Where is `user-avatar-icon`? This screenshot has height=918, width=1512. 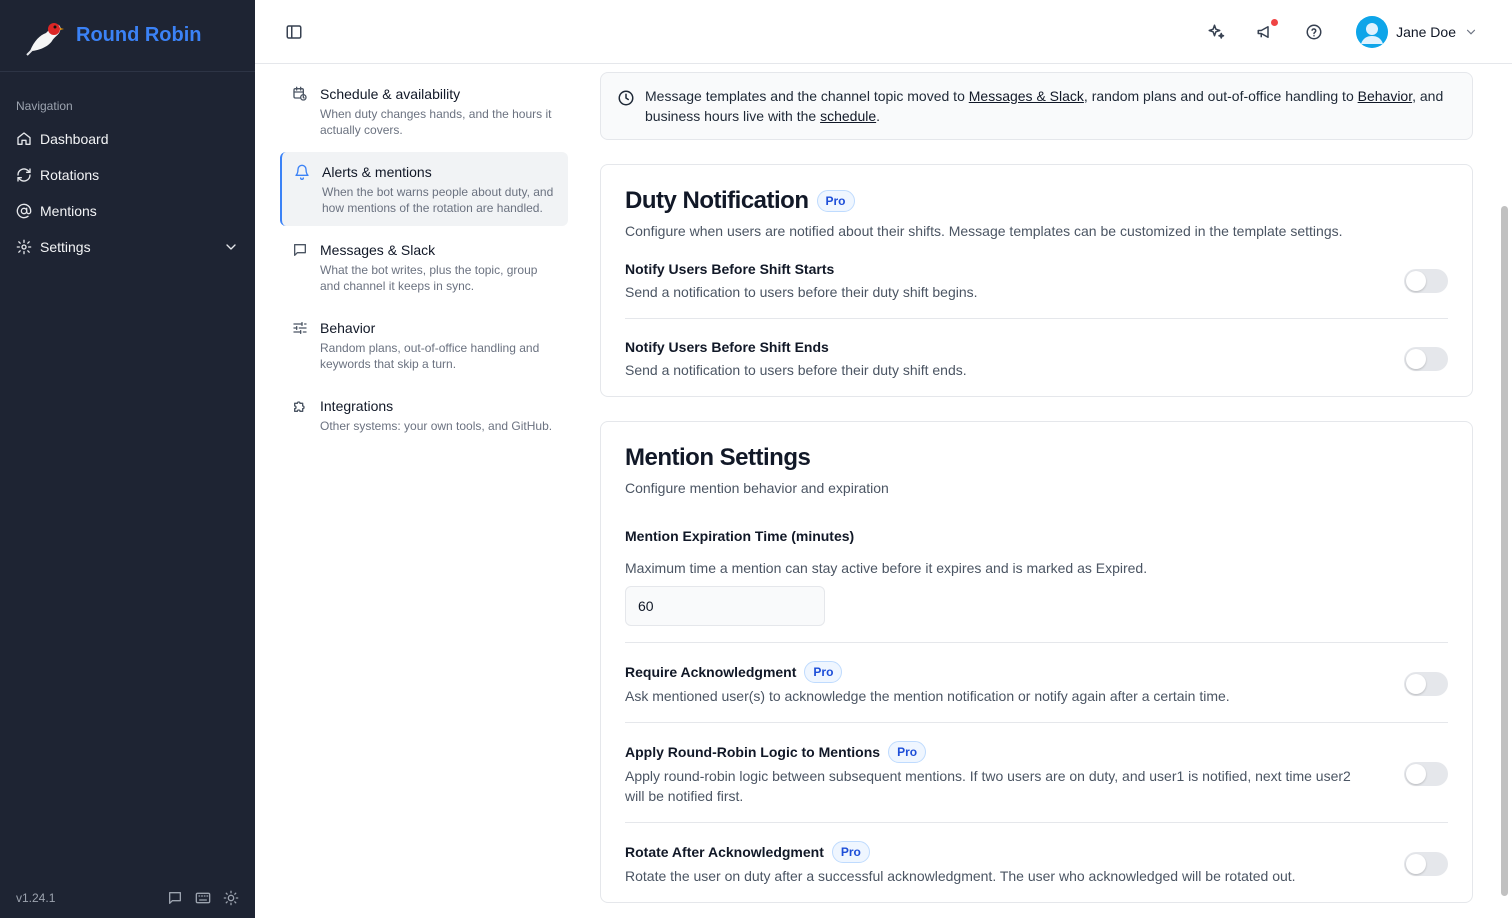
user-avatar-icon is located at coordinates (1372, 31).